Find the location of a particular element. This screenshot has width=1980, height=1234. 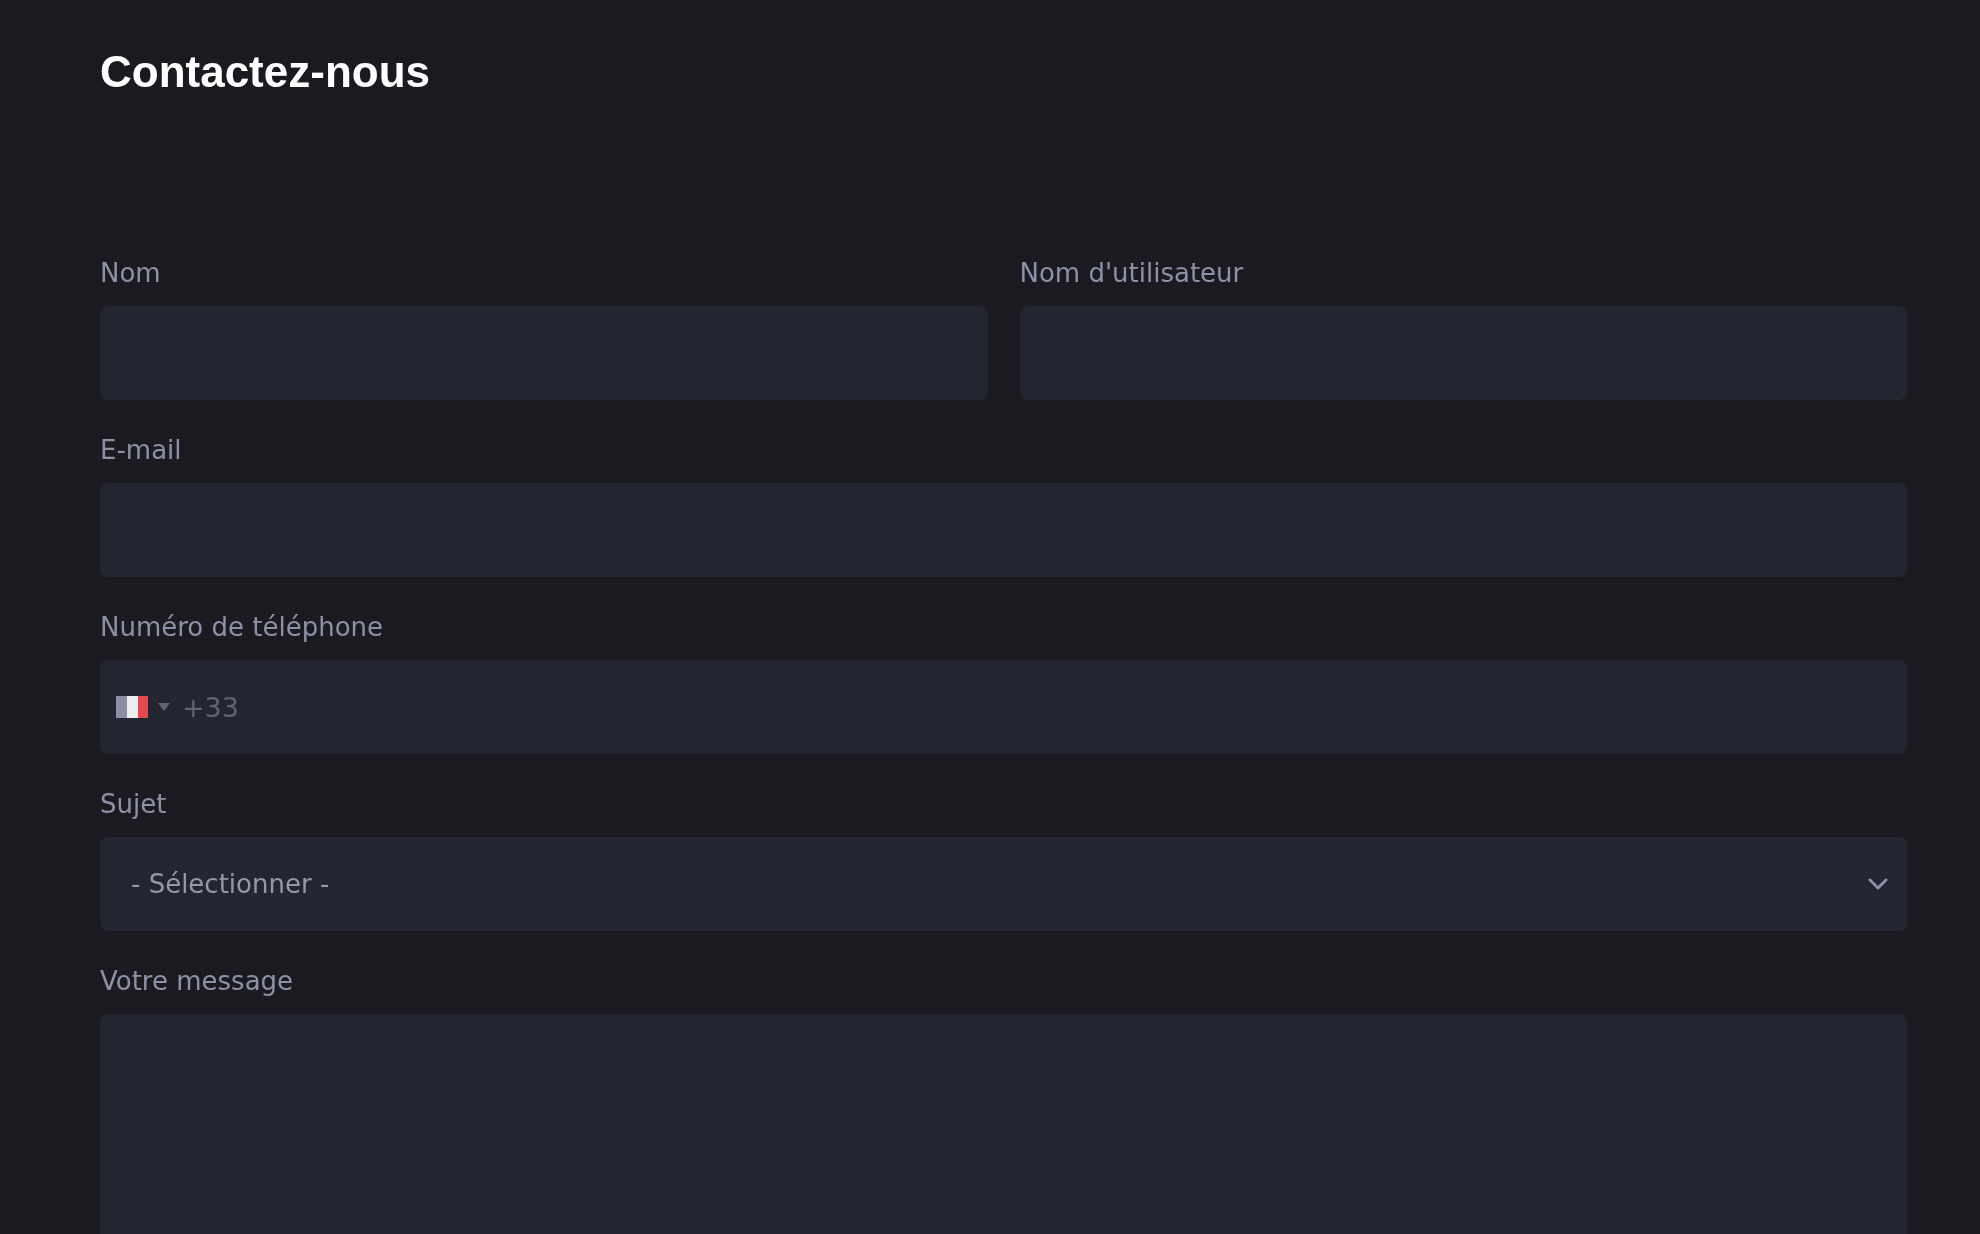

page-title: Contactez-nous is located at coordinates (265, 72).